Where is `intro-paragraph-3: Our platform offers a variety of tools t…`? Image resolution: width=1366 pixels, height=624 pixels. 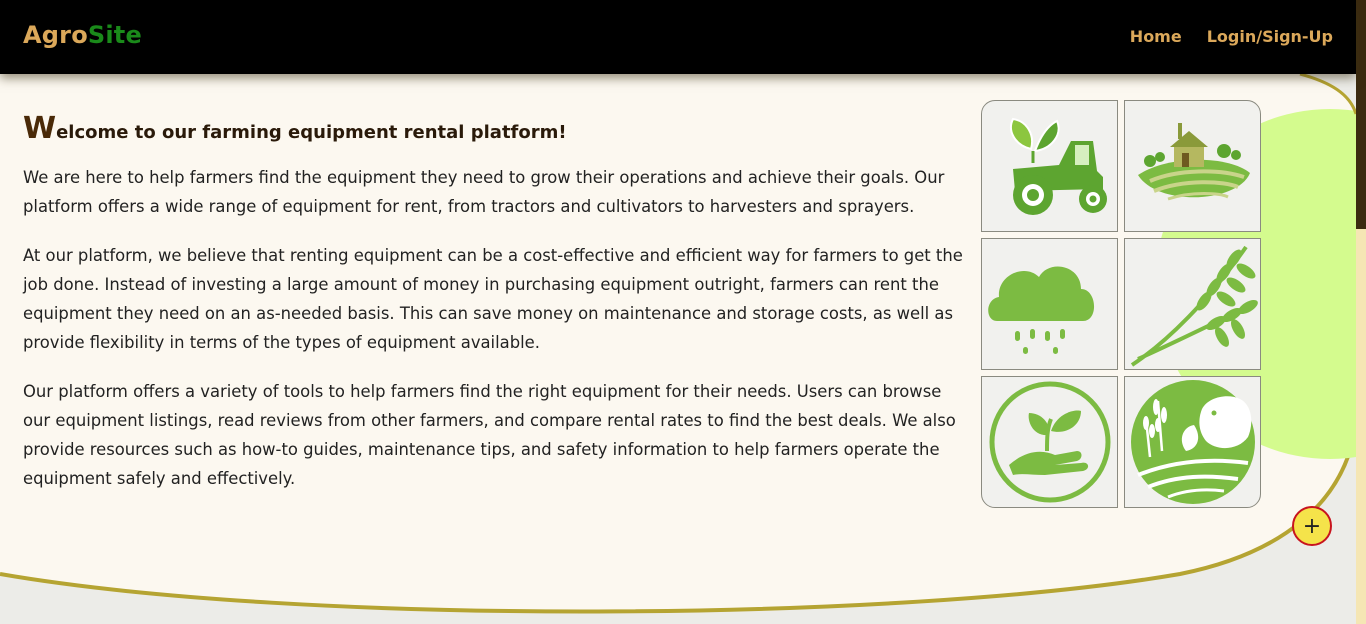
intro-paragraph-3: Our platform offers a variety of tools t… is located at coordinates (489, 435).